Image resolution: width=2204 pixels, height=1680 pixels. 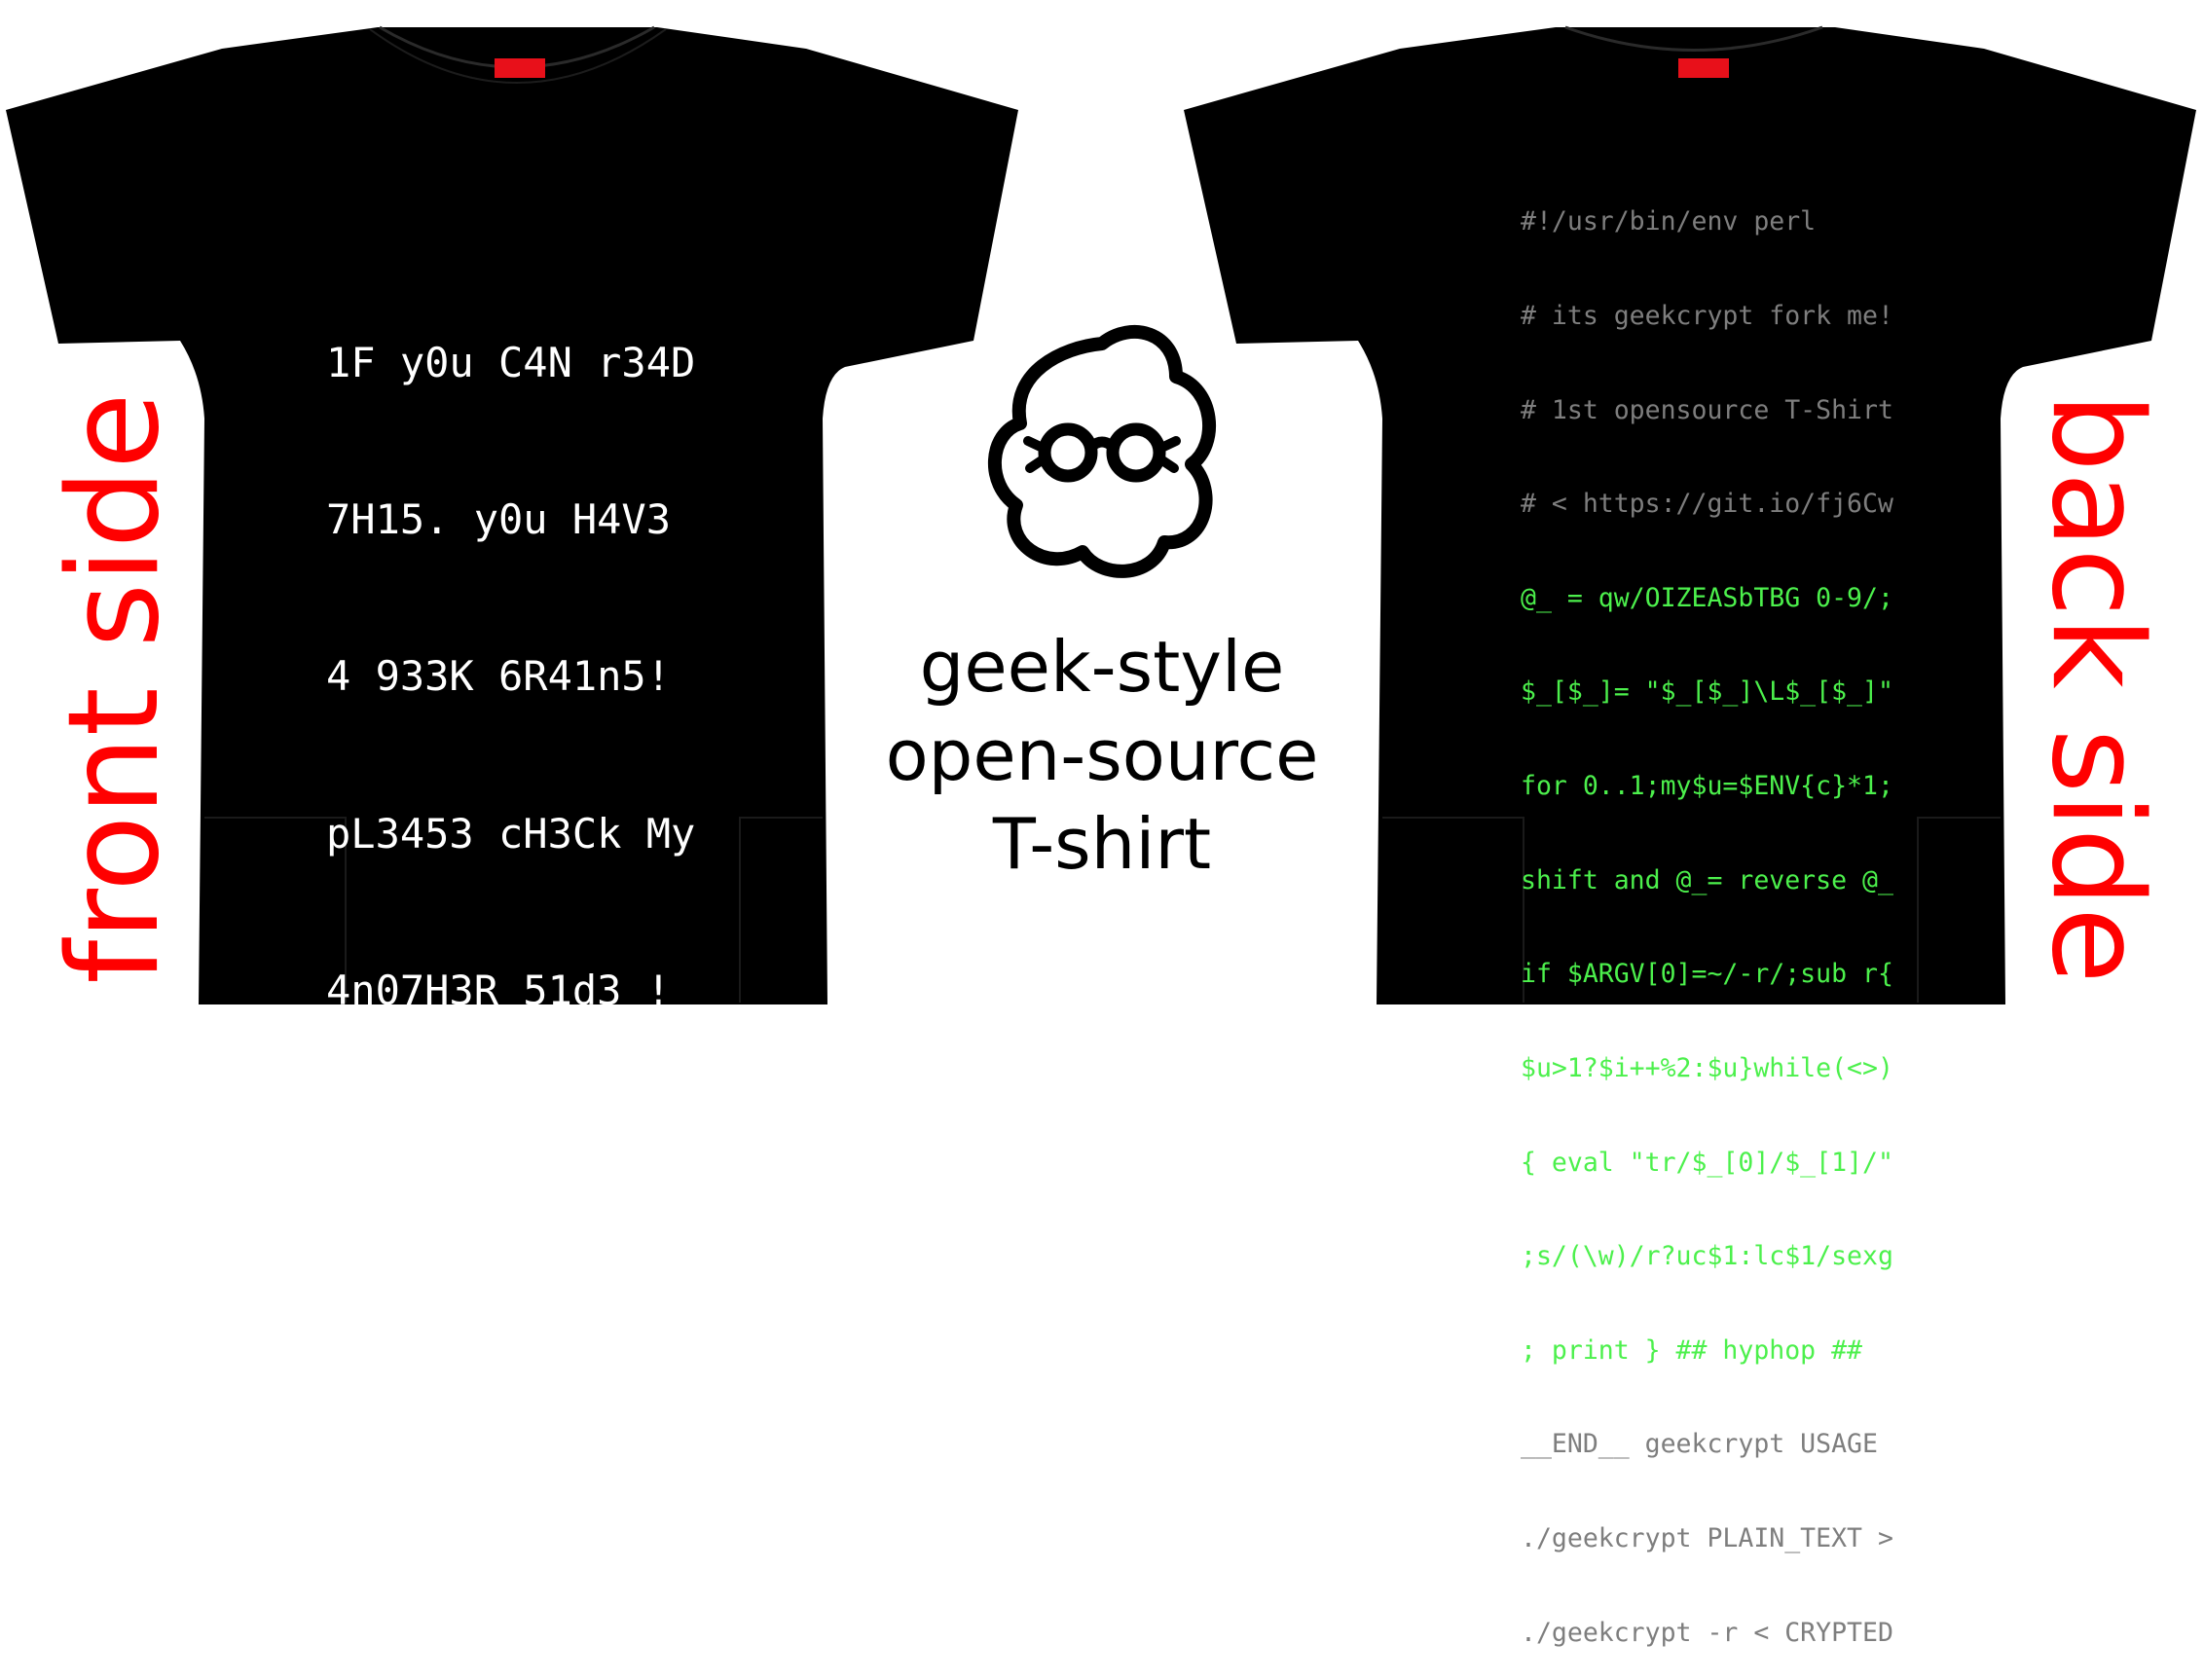 I want to click on tshirt-caption: geek-style open-source T-shirt, so click(x=1102, y=756).